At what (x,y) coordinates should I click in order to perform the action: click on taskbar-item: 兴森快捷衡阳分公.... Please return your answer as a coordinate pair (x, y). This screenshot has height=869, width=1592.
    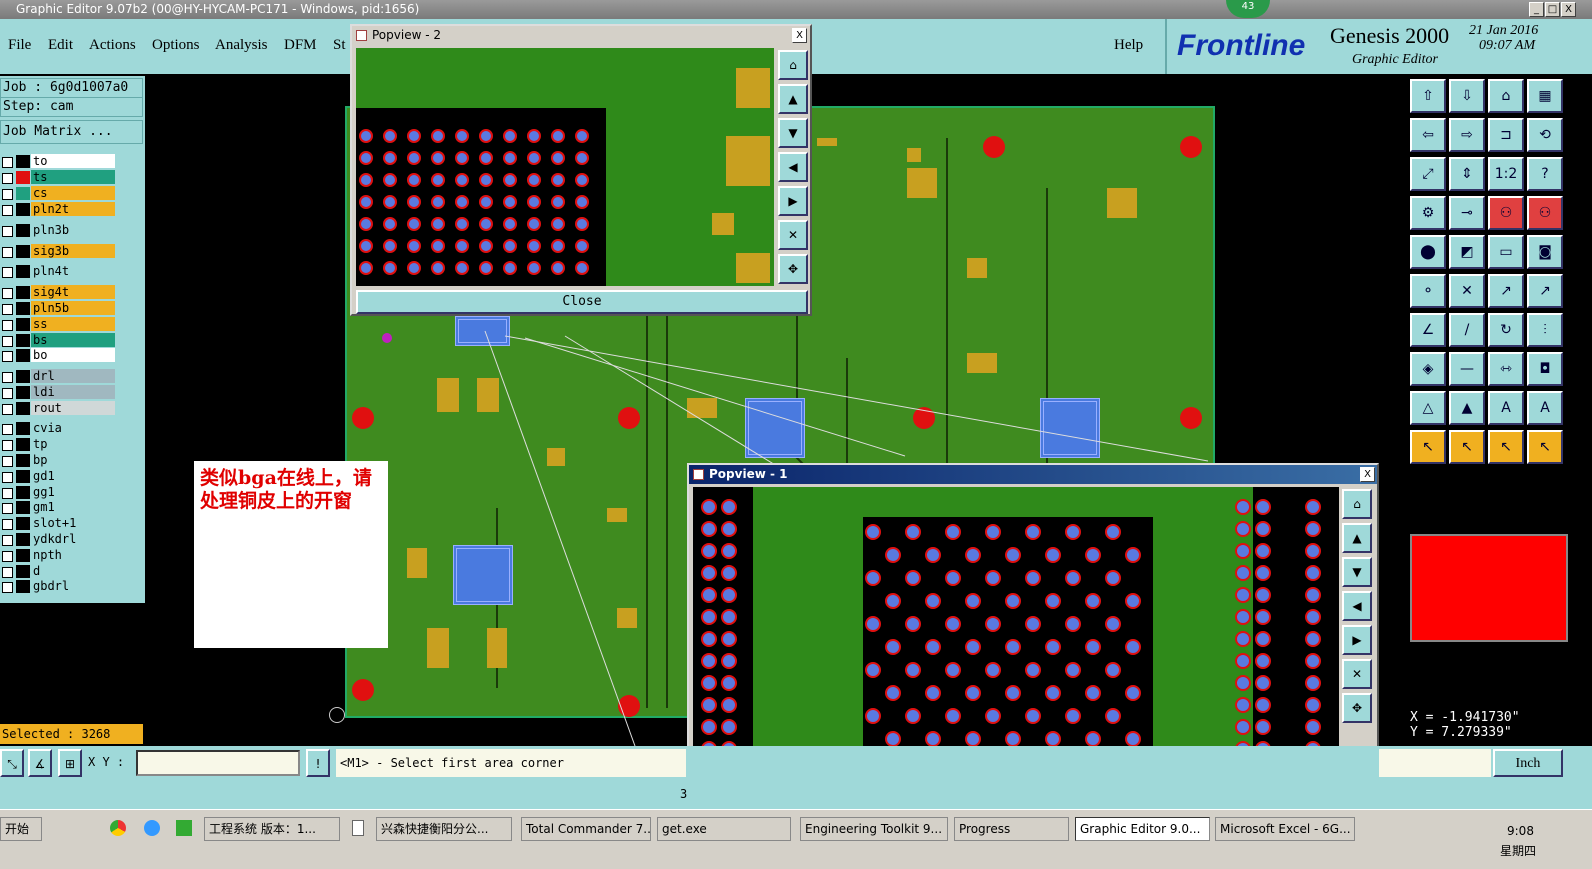
    Looking at the image, I should click on (444, 829).